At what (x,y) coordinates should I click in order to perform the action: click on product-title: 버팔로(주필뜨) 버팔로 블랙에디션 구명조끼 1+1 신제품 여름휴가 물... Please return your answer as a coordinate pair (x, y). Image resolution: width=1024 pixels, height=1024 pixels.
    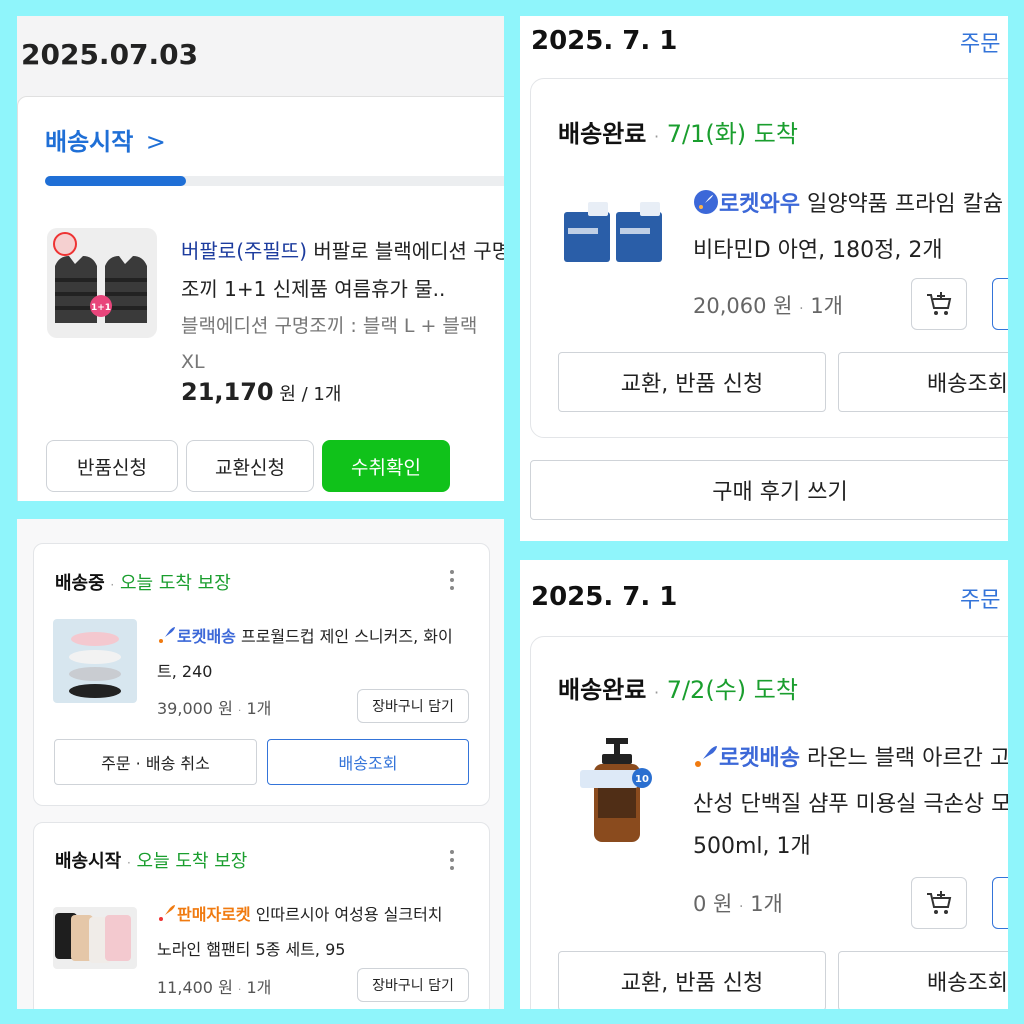
    Looking at the image, I should click on (342, 270).